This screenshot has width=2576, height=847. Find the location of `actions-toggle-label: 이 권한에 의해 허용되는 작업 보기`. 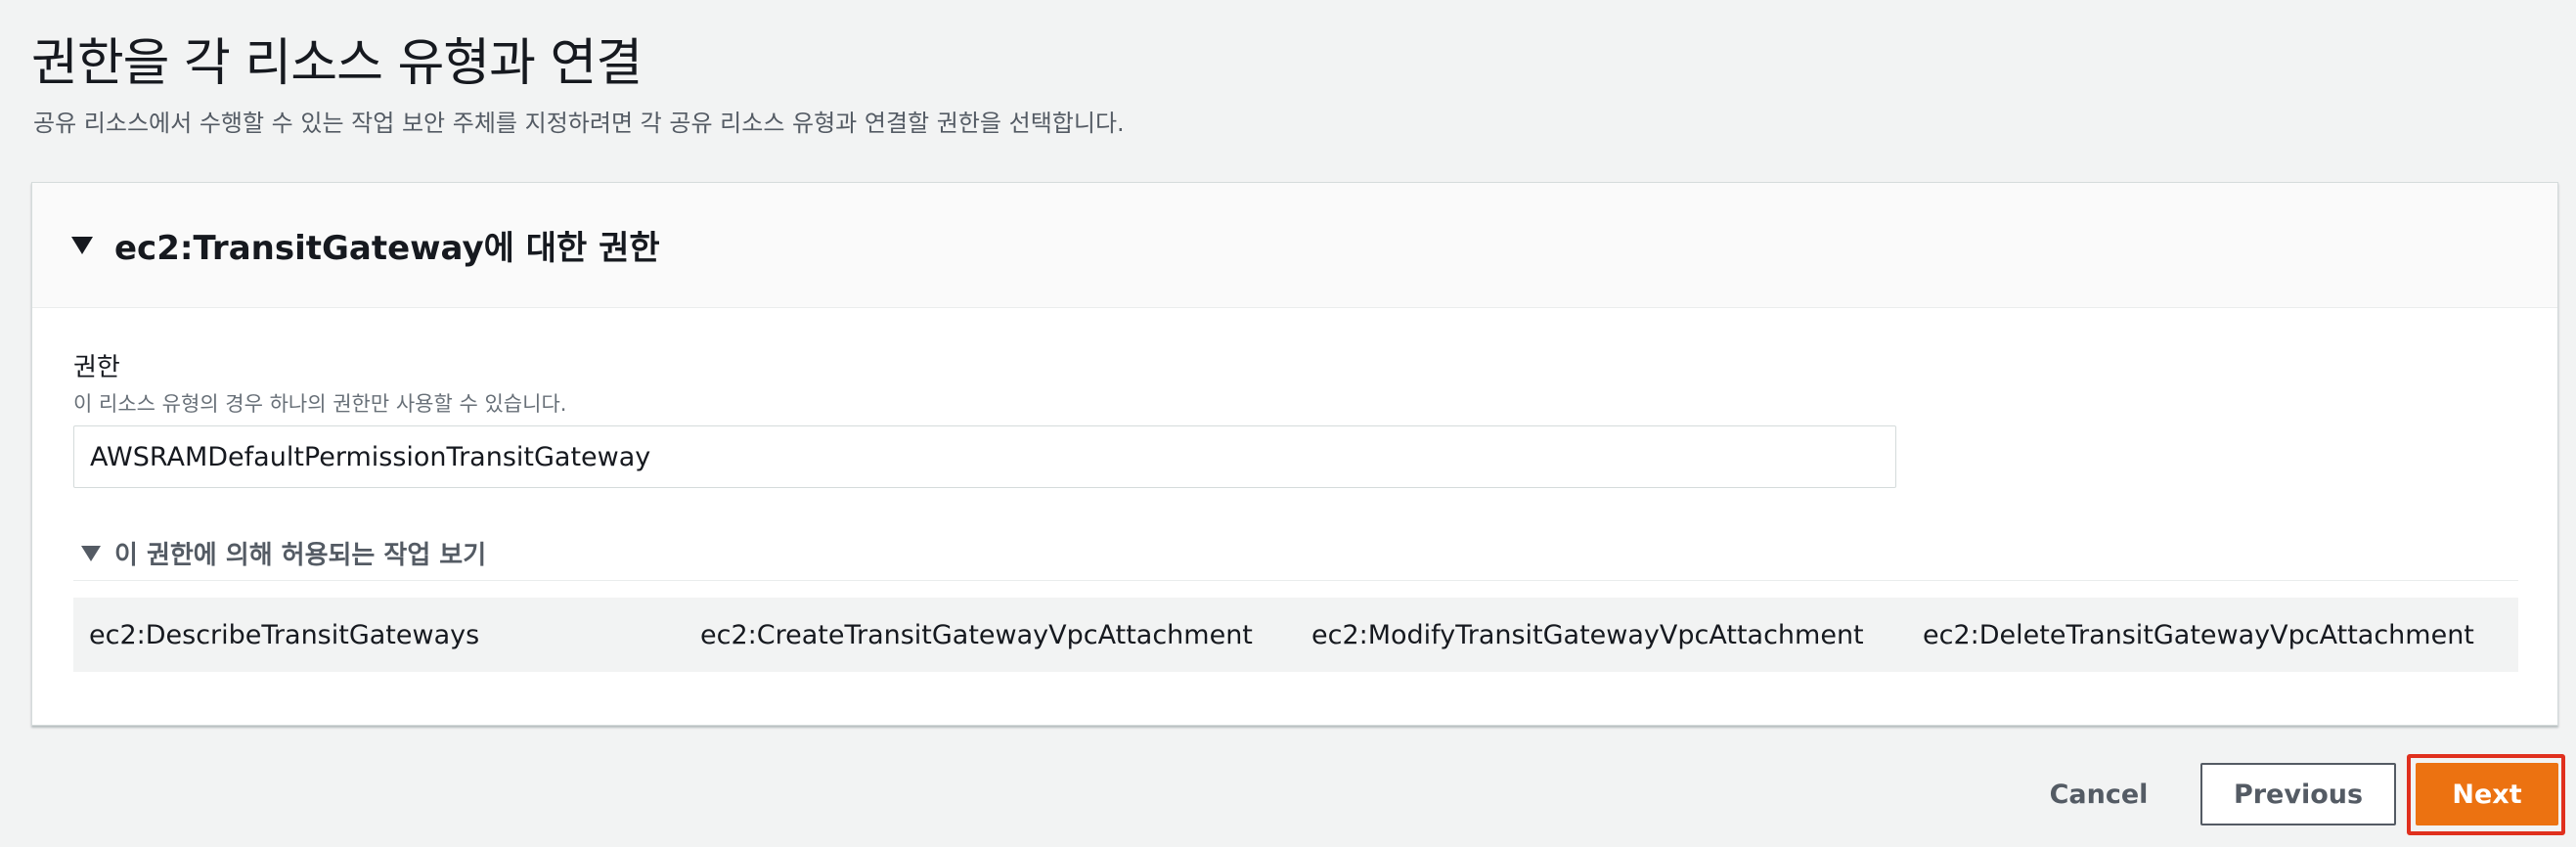

actions-toggle-label: 이 권한에 의해 허용되는 작업 보기 is located at coordinates (300, 555).